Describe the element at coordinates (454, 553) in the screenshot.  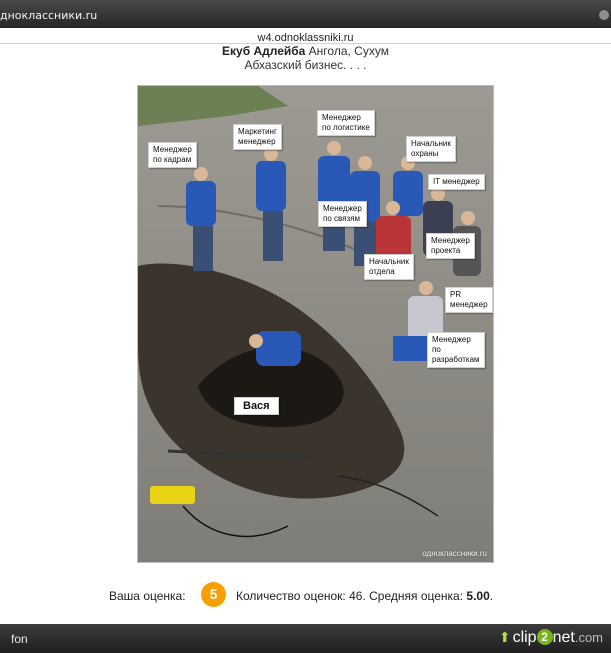
I see `watermark-logo: одноклассники.ru` at that location.